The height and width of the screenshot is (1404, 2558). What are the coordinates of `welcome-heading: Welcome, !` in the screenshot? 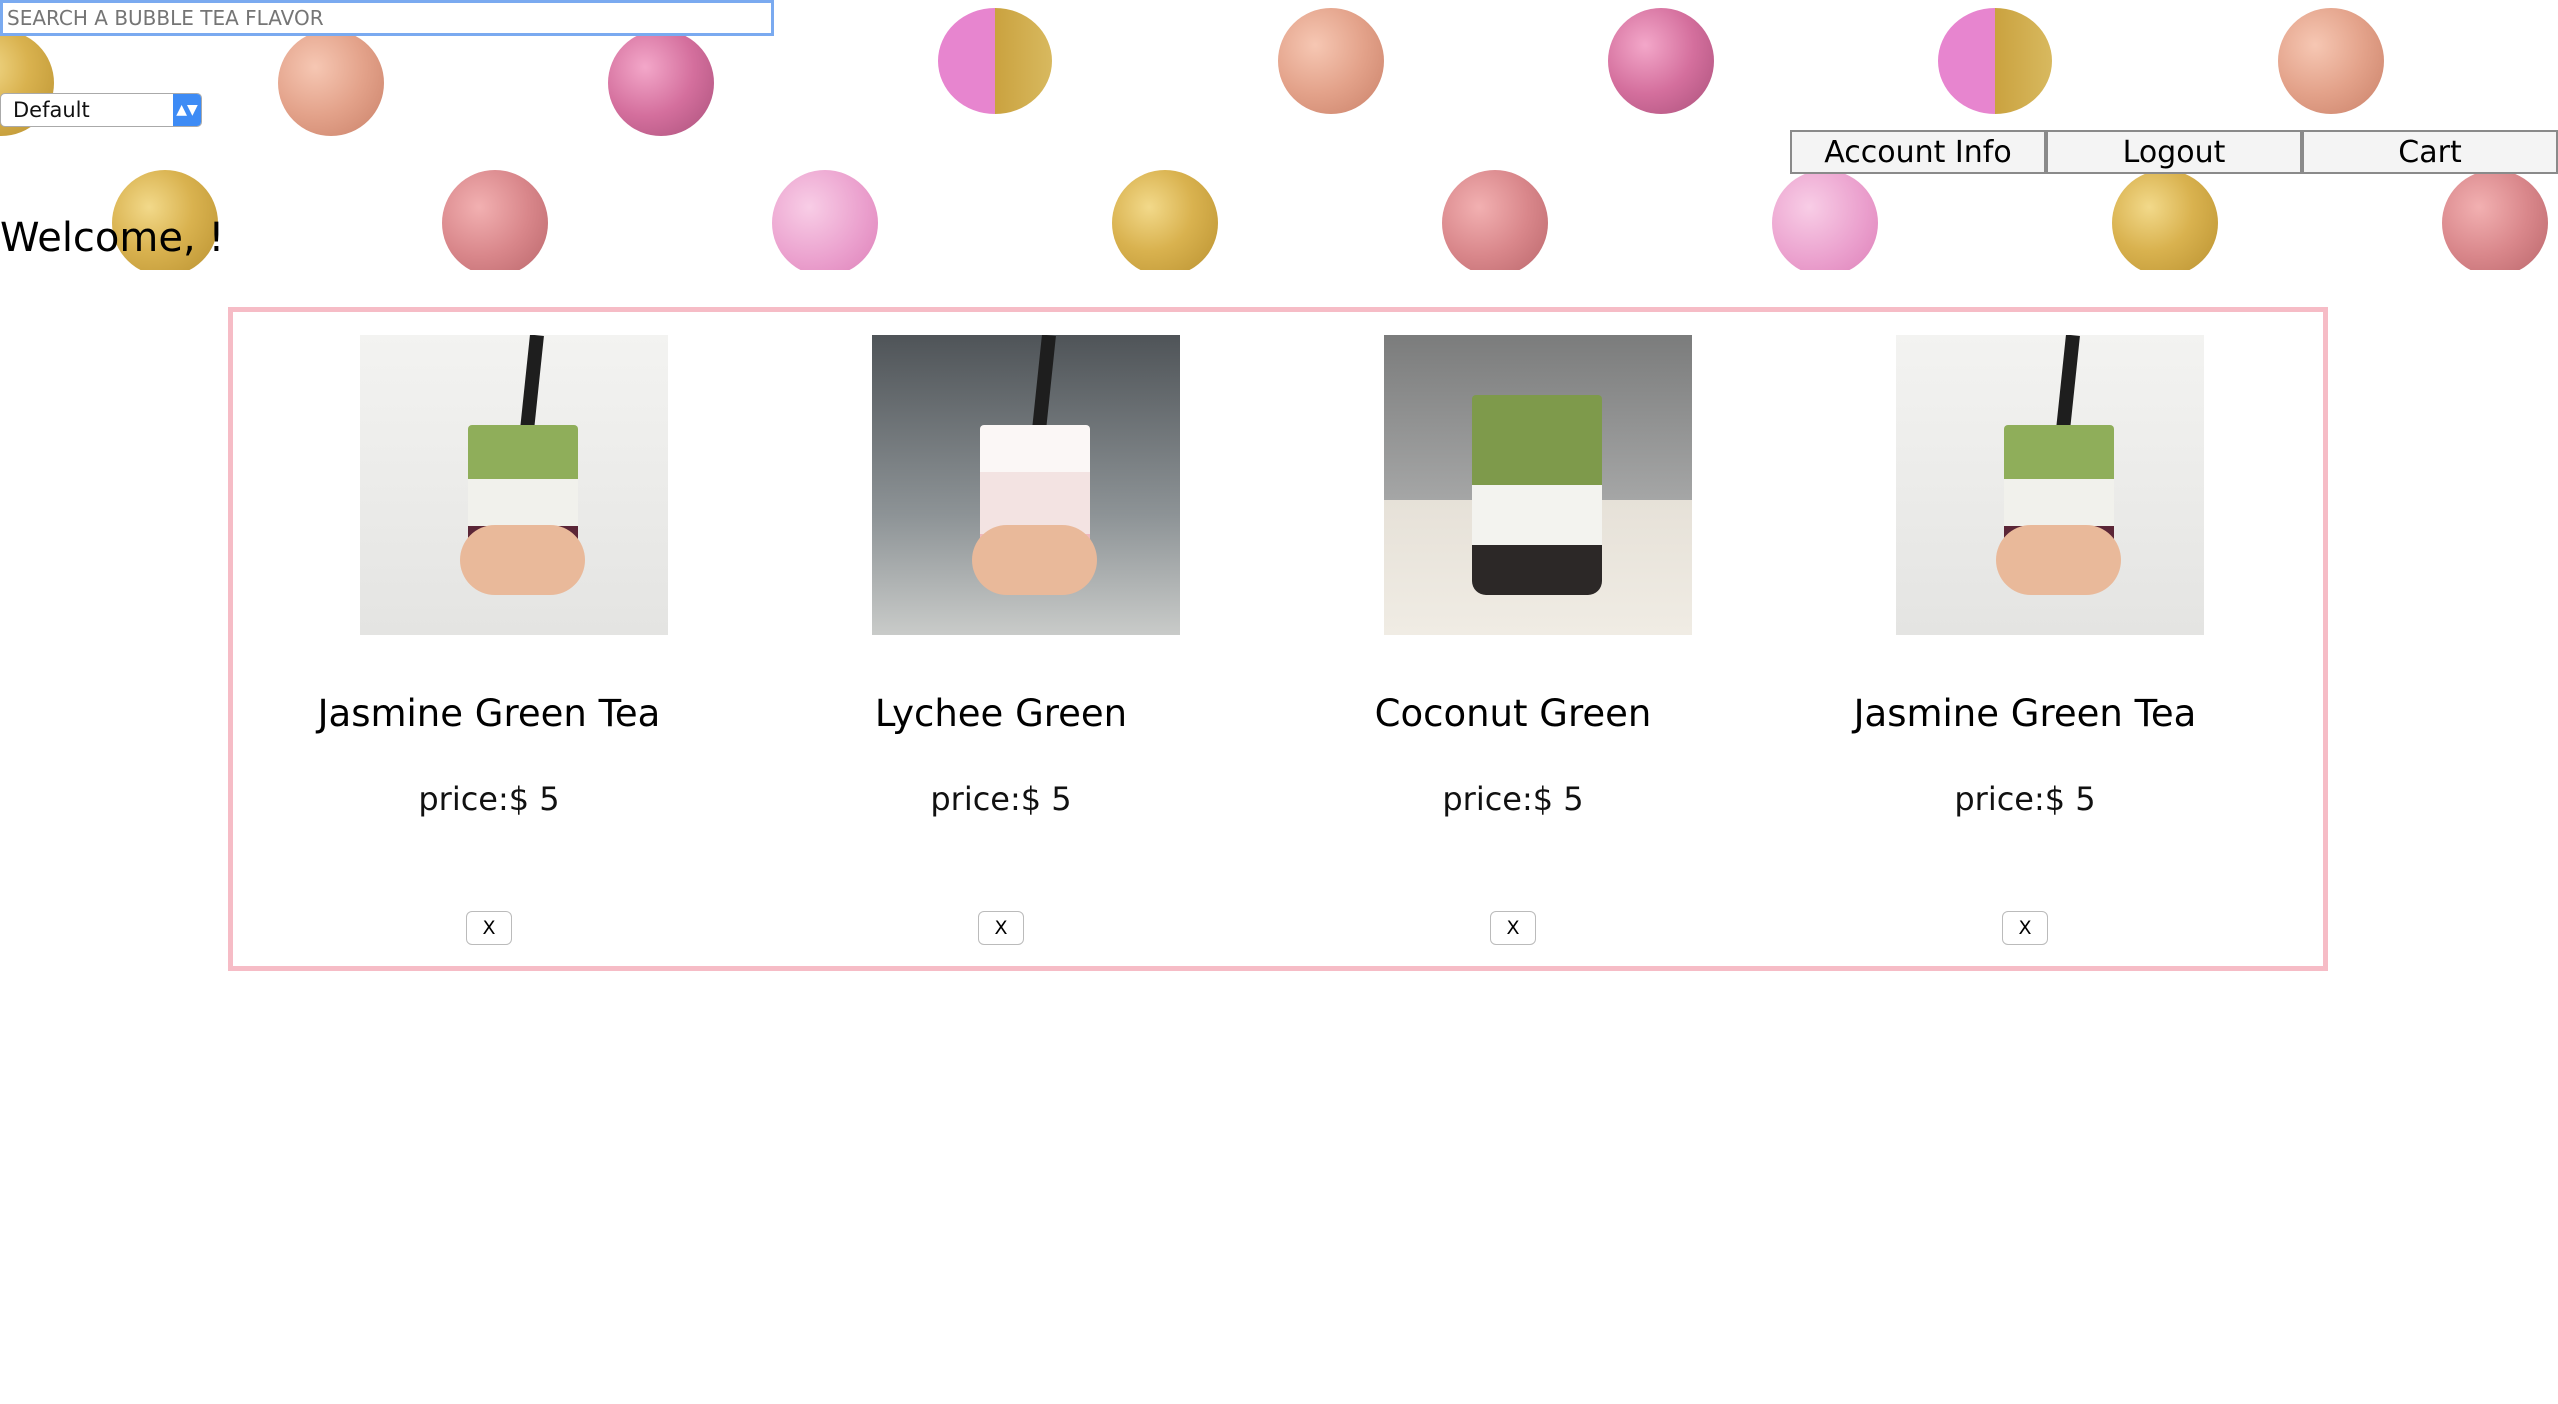 It's located at (112, 238).